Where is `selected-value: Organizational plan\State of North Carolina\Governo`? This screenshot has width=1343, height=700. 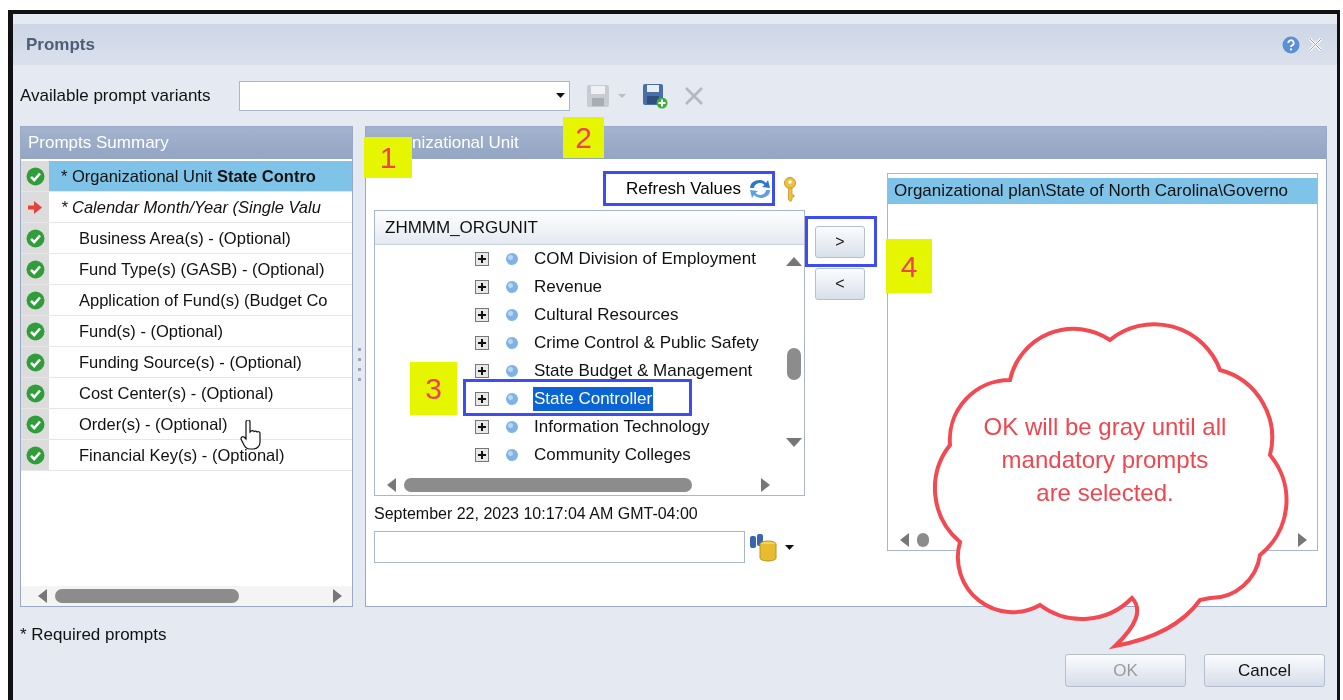 selected-value: Organizational plan\State of North Carolina\Governo is located at coordinates (1102, 191).